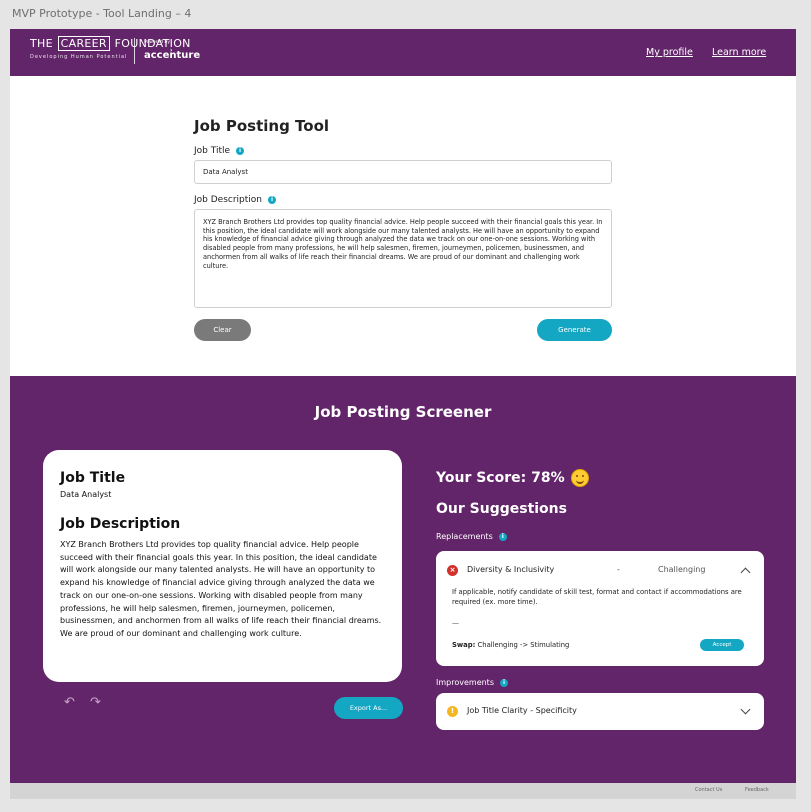 The image size is (811, 812). I want to click on replacements-label: Replacements i, so click(471, 536).